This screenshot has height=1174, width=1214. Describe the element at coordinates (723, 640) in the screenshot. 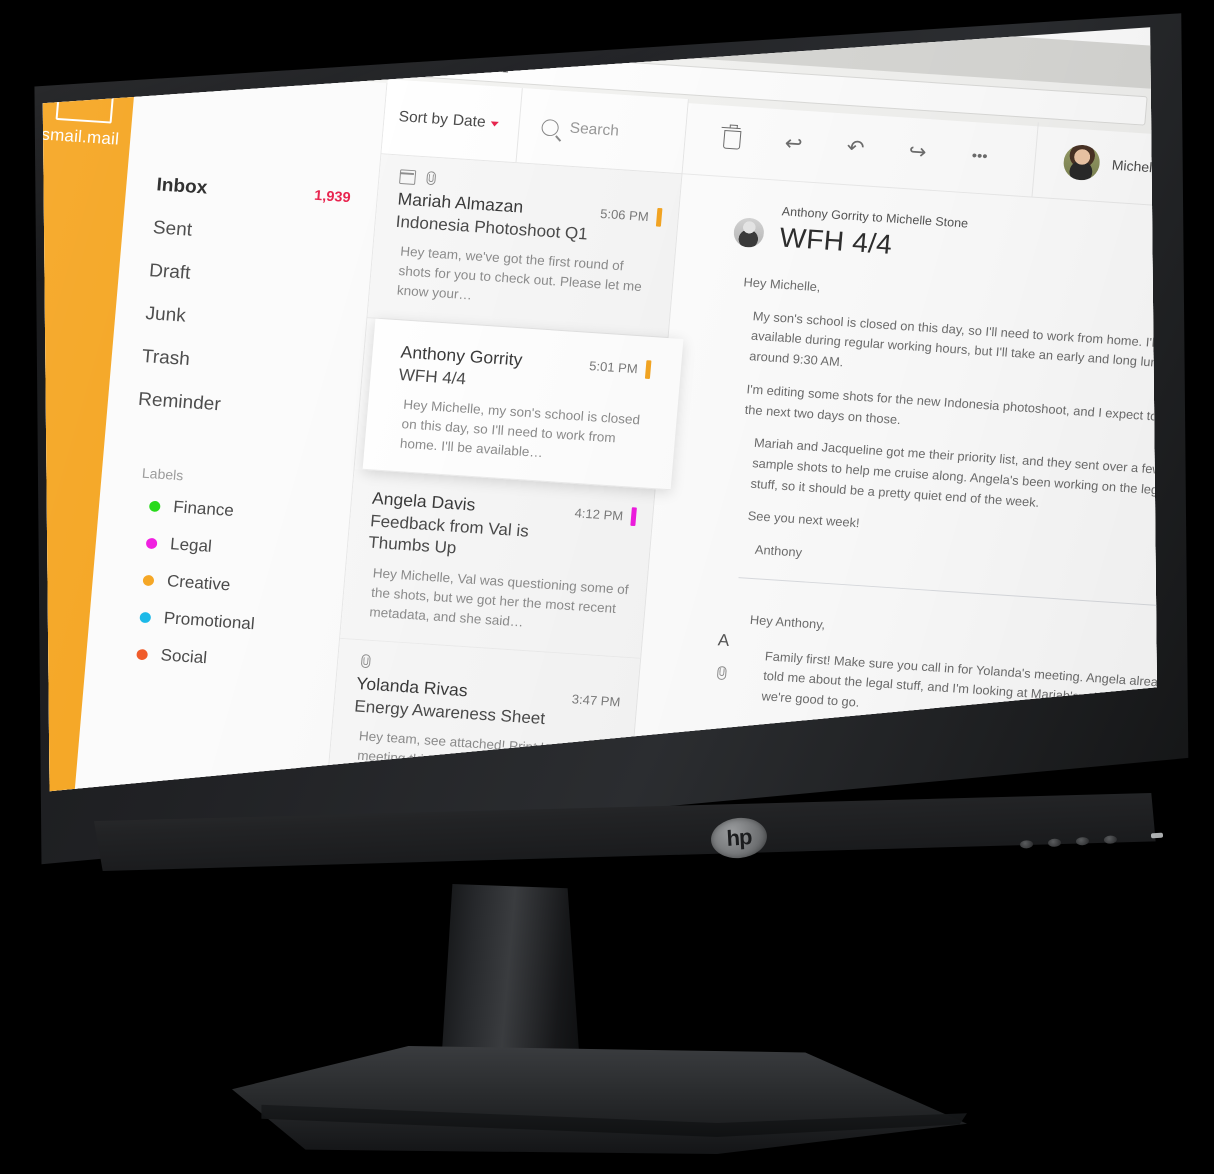

I see `format-text-icon: A` at that location.